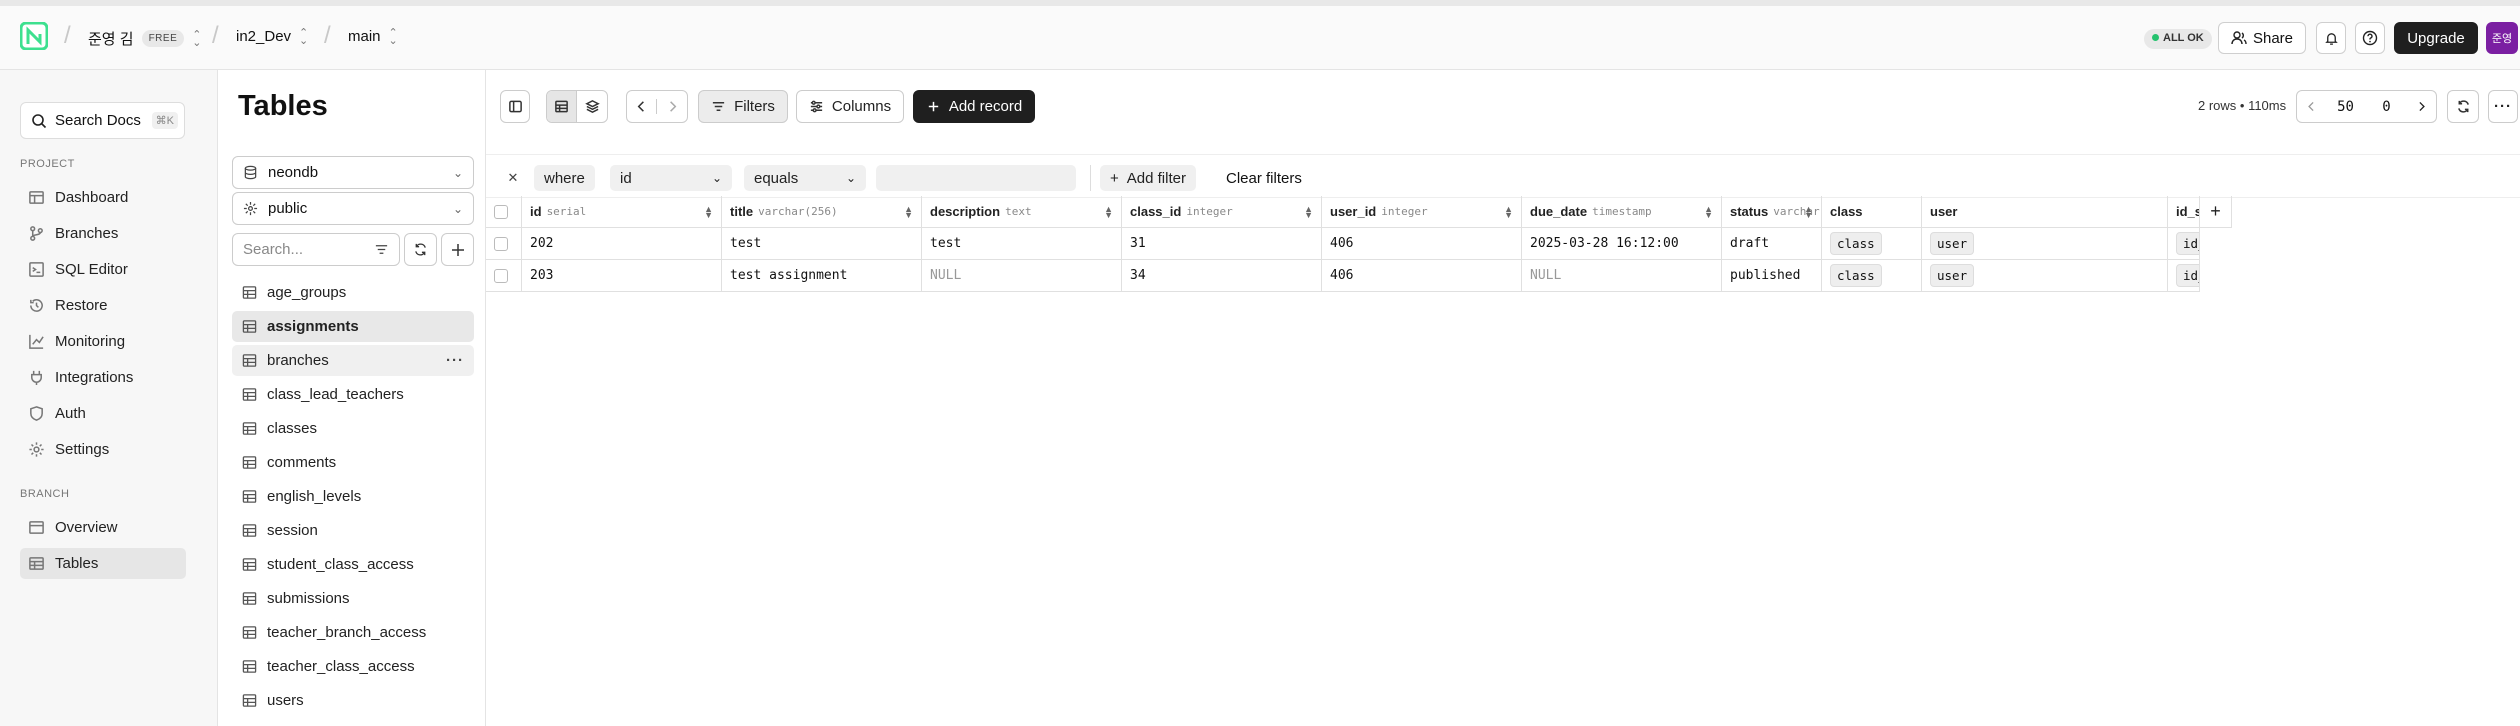 The height and width of the screenshot is (726, 2520). I want to click on table-list-item: student_class_access, so click(353, 564).